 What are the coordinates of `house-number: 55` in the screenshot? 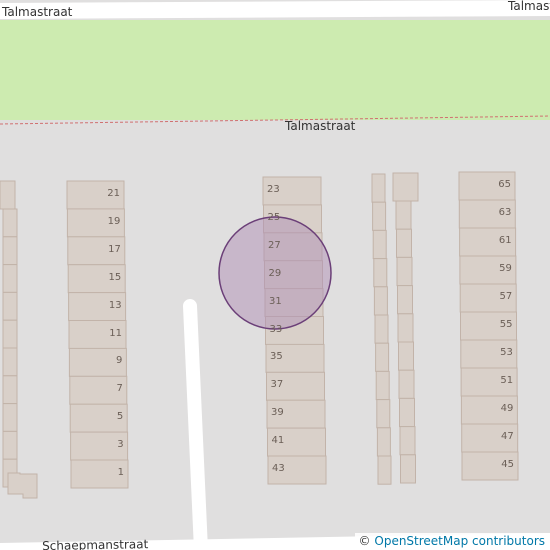 It's located at (506, 324).